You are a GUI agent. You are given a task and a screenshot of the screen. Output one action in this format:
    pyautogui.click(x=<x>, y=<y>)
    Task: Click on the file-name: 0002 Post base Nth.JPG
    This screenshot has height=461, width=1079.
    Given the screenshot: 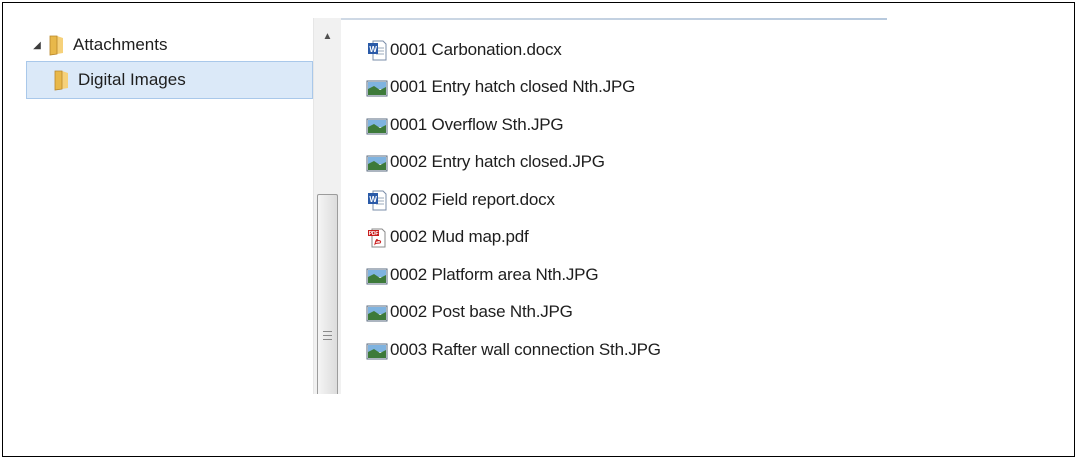 What is the action you would take?
    pyautogui.click(x=481, y=311)
    